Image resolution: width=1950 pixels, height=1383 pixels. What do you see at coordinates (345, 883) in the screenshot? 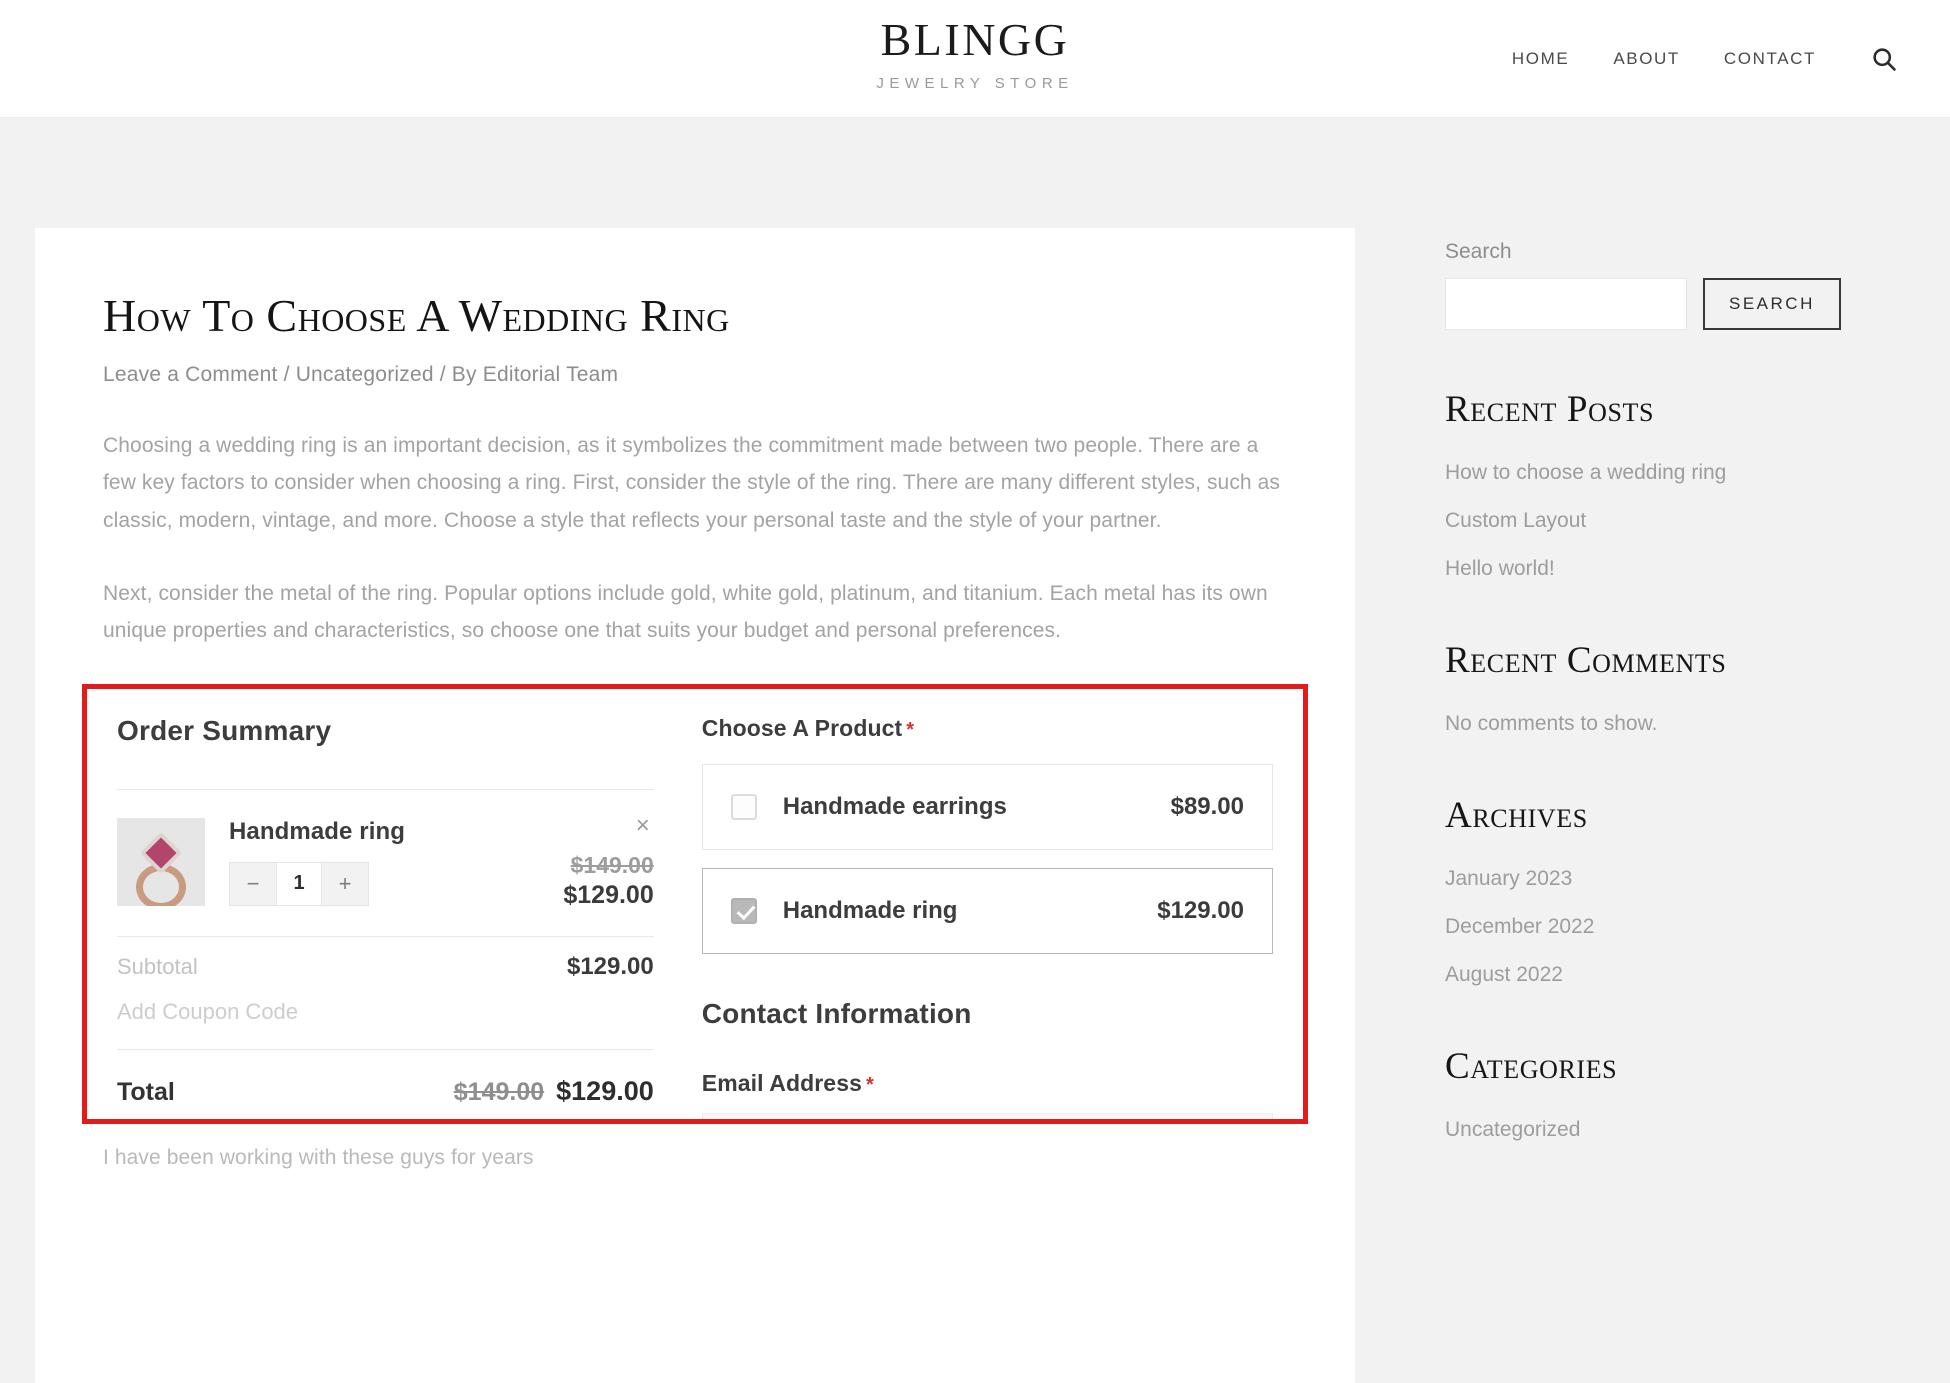
I see `quantity-increment-button: +` at bounding box center [345, 883].